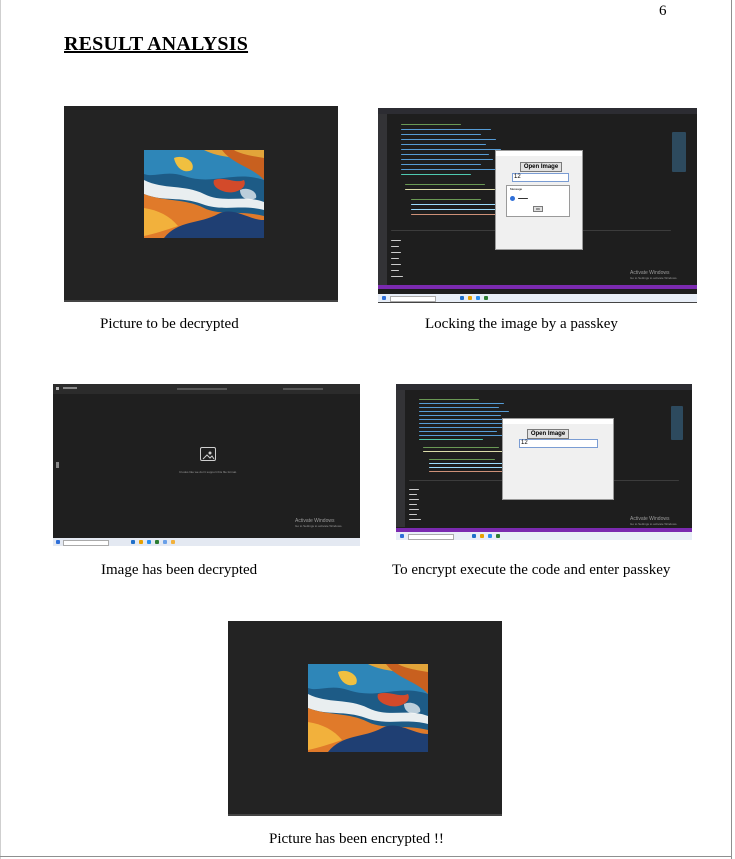 This screenshot has width=735, height=859. I want to click on caption-picture-to-decrypt: Picture to be decrypted, so click(169, 324).